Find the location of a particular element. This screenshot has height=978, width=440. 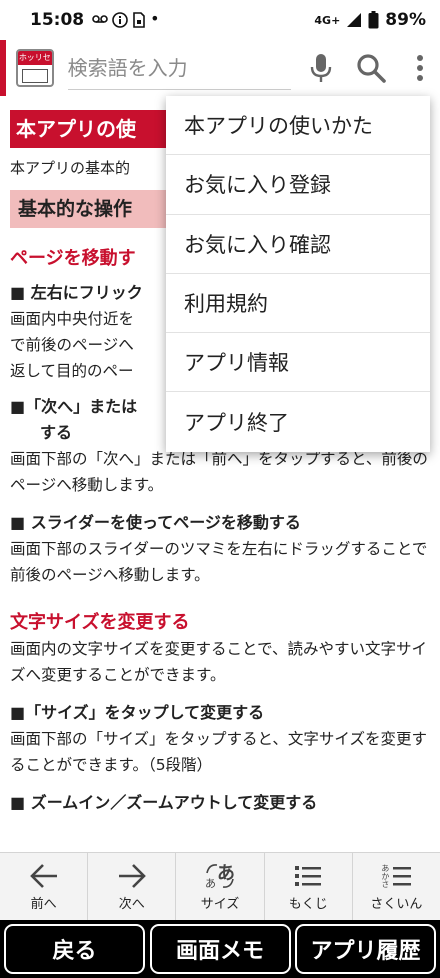

menu-item-view-favorites: お気に入り確認 is located at coordinates (298, 244).